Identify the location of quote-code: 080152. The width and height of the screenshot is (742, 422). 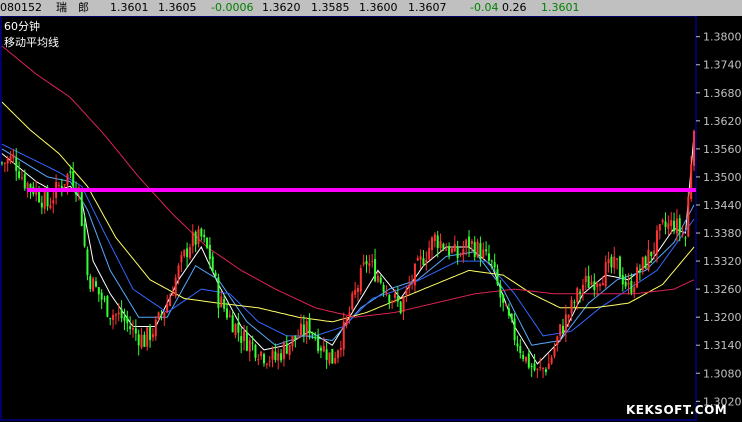
(21, 7).